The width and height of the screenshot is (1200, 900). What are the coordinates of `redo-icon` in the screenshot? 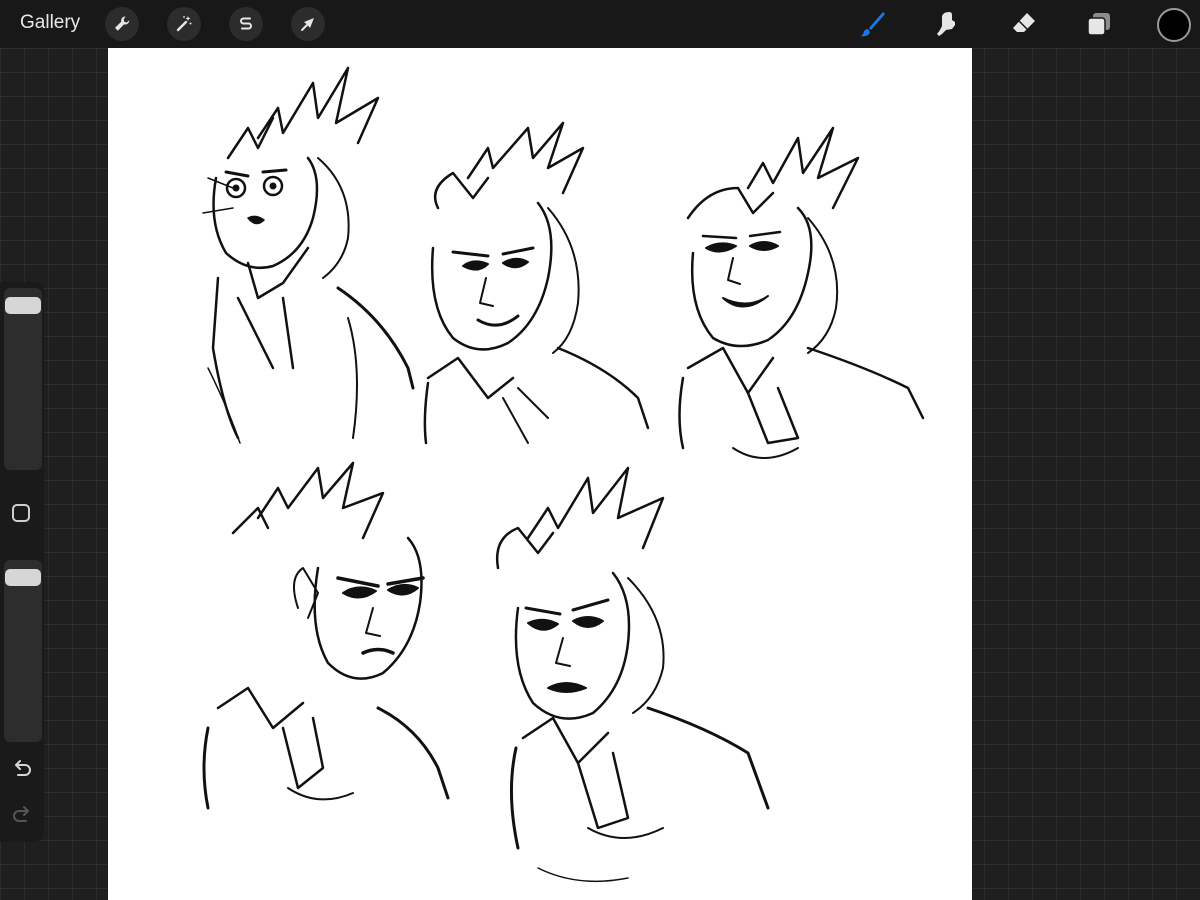 It's located at (22, 815).